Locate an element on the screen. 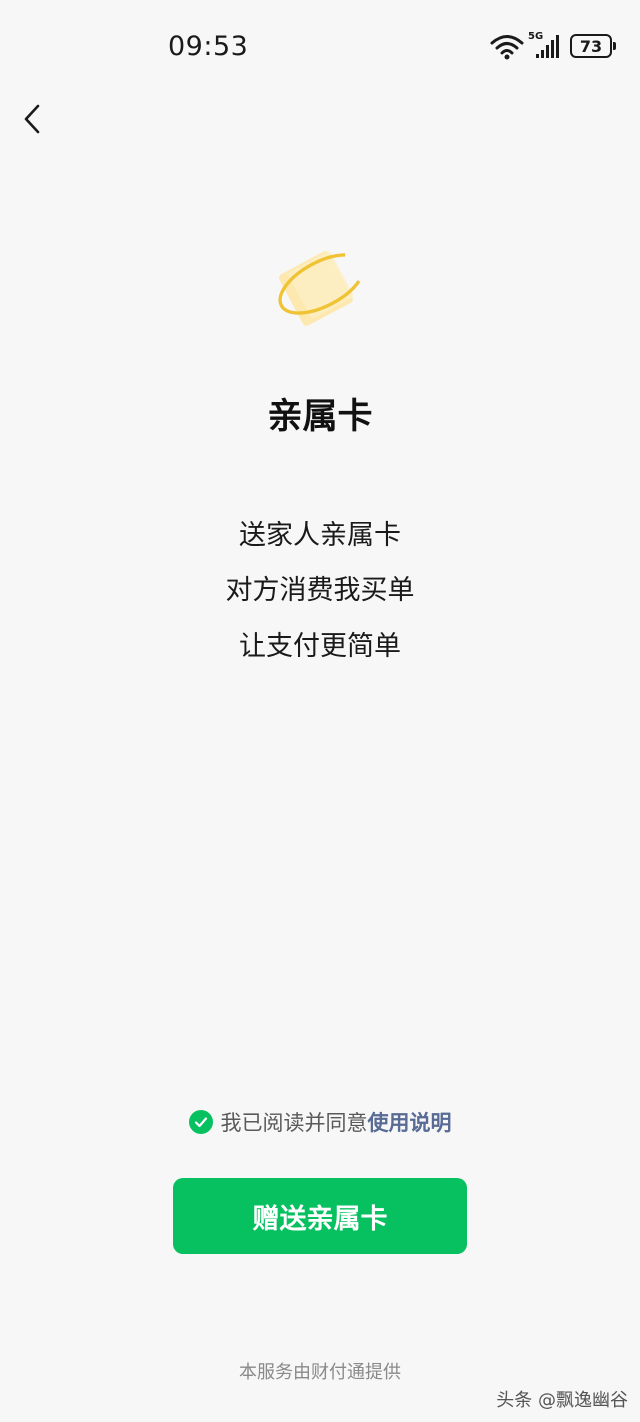 The width and height of the screenshot is (640, 1422). back-button is located at coordinates (34, 119).